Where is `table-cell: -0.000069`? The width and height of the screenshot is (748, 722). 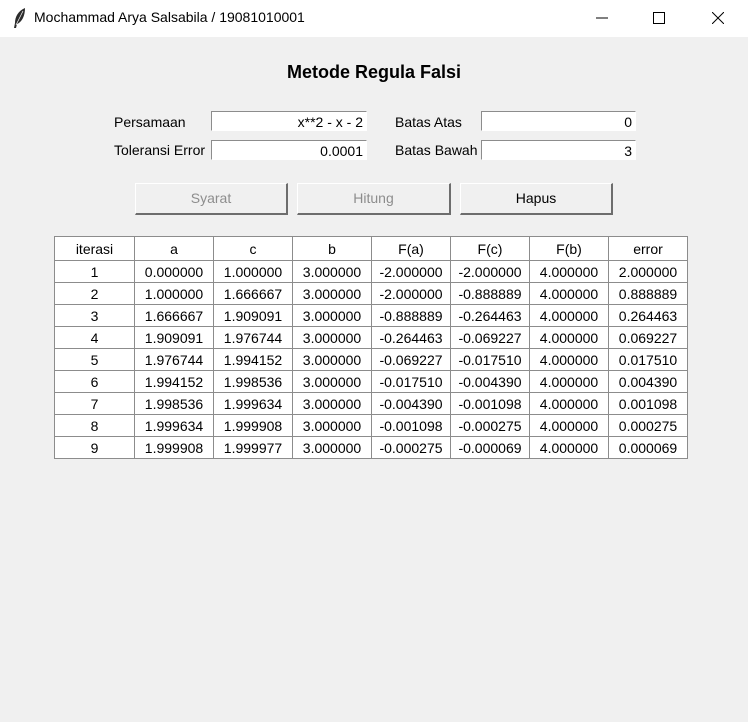 table-cell: -0.000069 is located at coordinates (490, 447).